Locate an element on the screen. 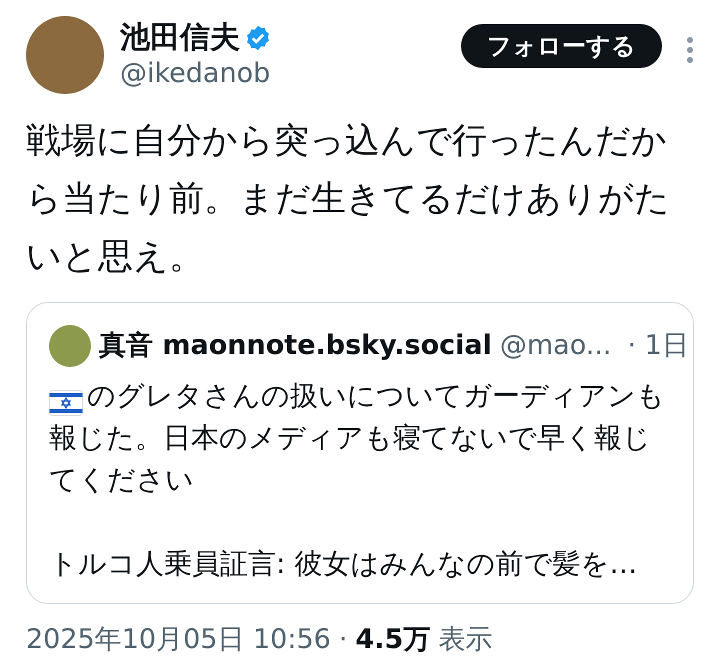 The width and height of the screenshot is (720, 663). quoted-avatar-placeholder is located at coordinates (70, 346).